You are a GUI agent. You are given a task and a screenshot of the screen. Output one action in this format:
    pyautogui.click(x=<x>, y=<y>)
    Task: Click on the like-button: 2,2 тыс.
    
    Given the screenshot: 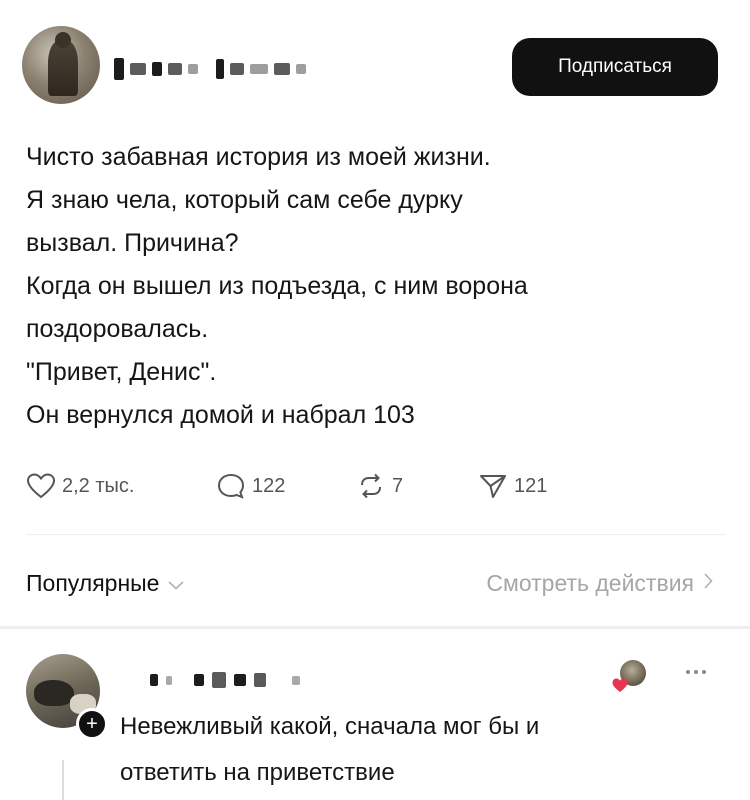 What is the action you would take?
    pyautogui.click(x=80, y=486)
    